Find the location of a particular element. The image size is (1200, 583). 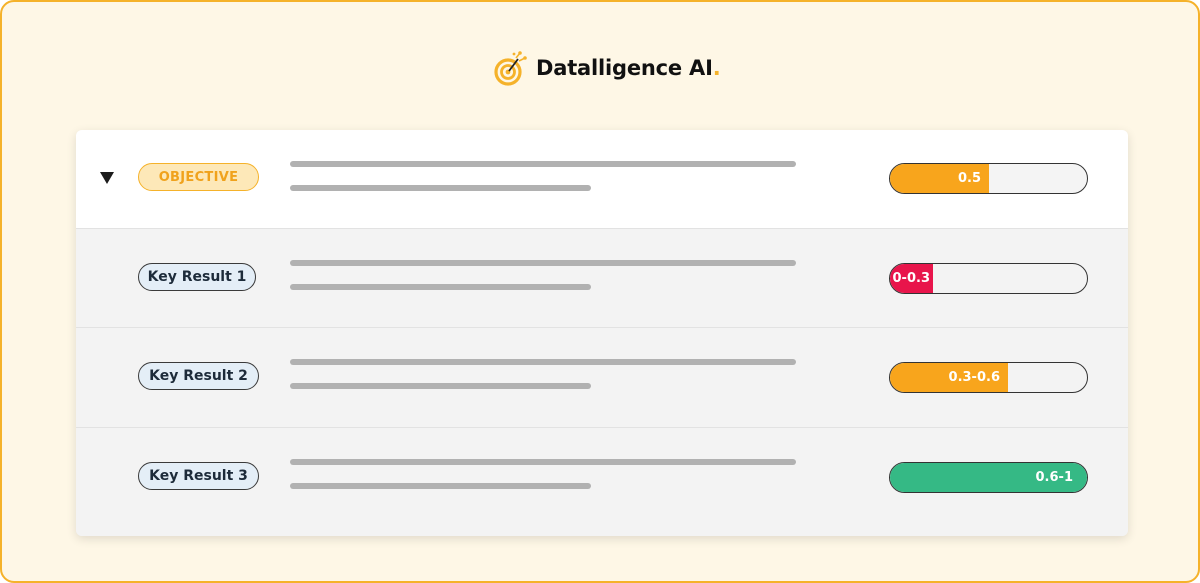

key-result-row: Key Result 1 0-0.3 is located at coordinates (602, 277).